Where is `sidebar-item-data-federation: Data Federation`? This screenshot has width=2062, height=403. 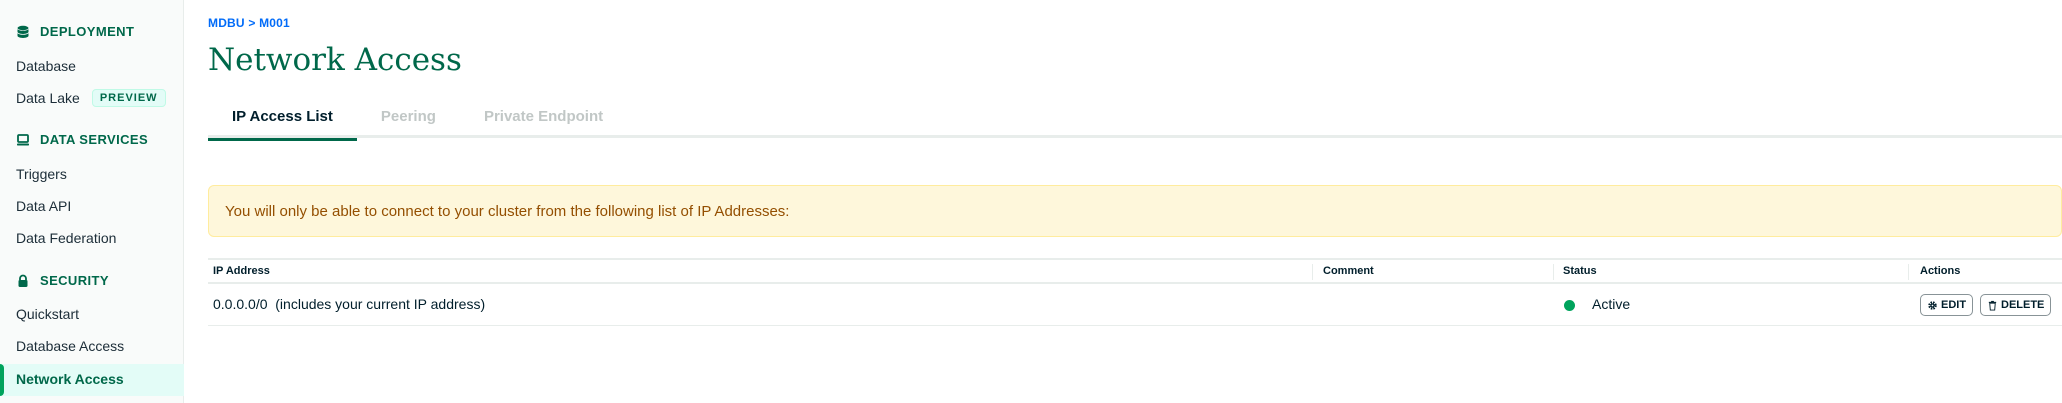
sidebar-item-data-federation: Data Federation is located at coordinates (66, 238).